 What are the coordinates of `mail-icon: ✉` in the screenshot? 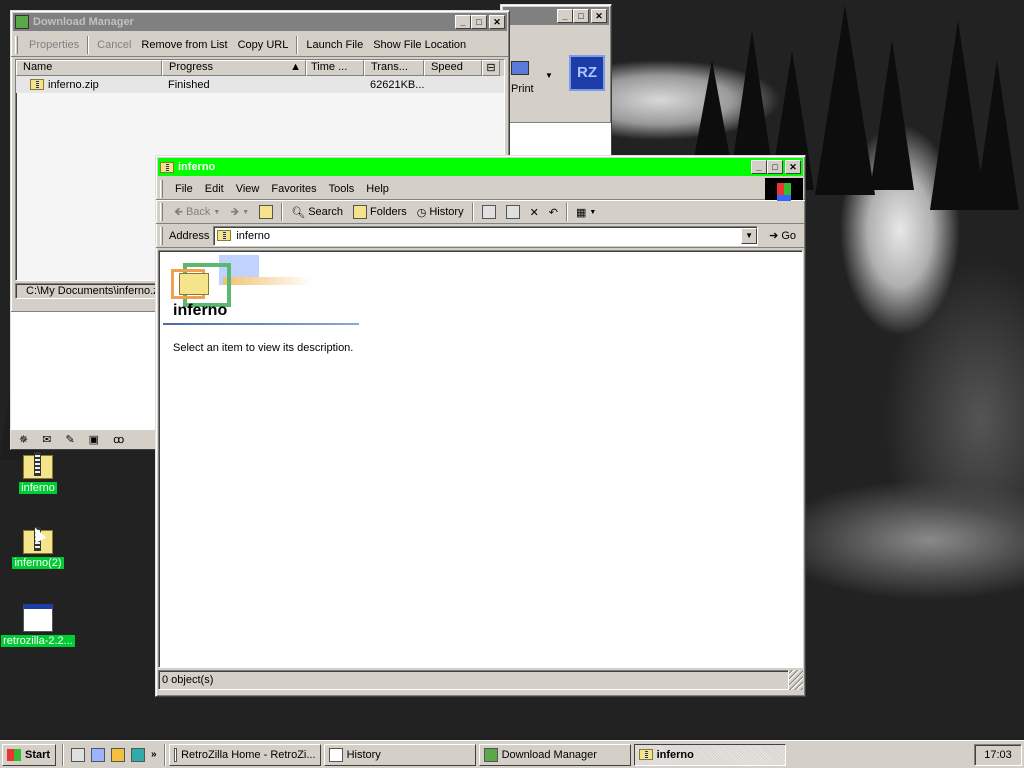 It's located at (46, 439).